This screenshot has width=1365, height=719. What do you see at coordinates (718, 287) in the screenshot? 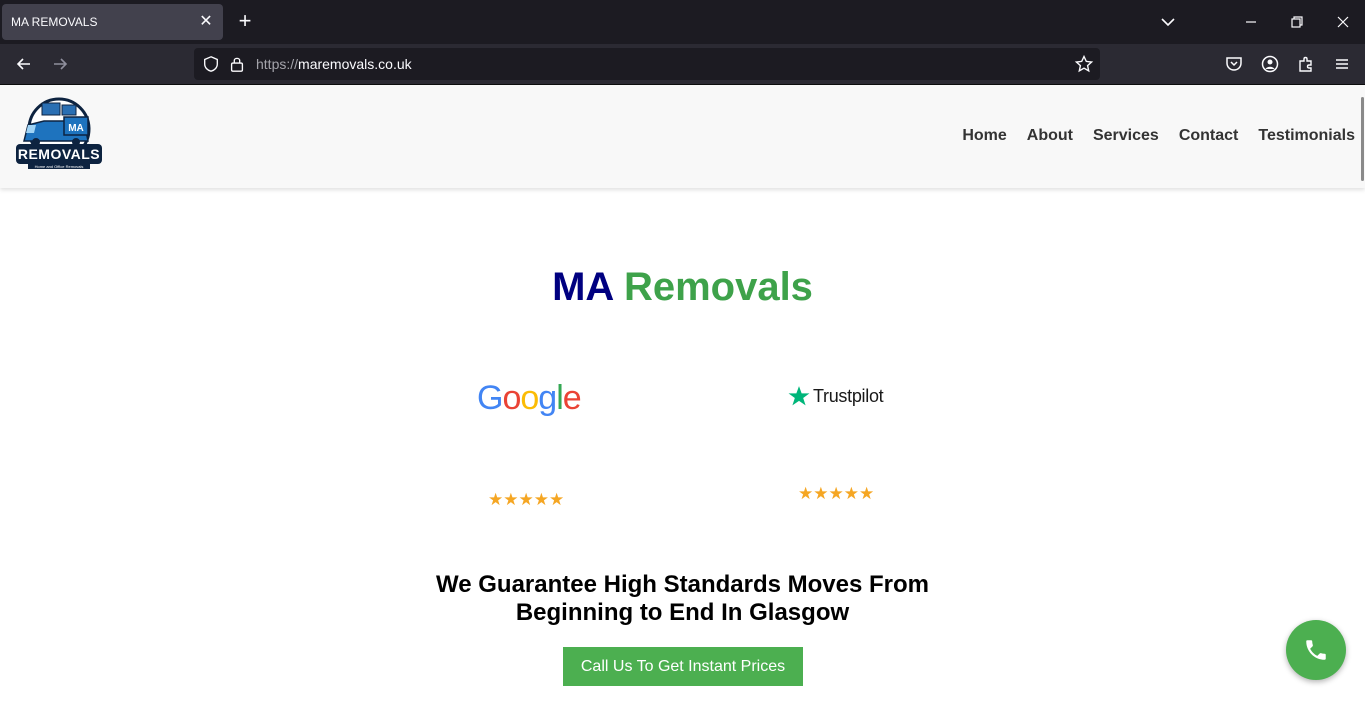
I see `hero-title-removals: Removals` at bounding box center [718, 287].